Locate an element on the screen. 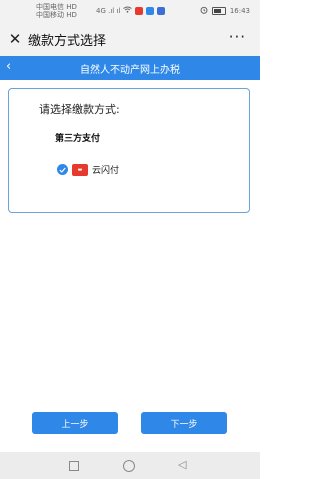 This screenshot has height=479, width=320. recent-apps-icon is located at coordinates (74, 466).